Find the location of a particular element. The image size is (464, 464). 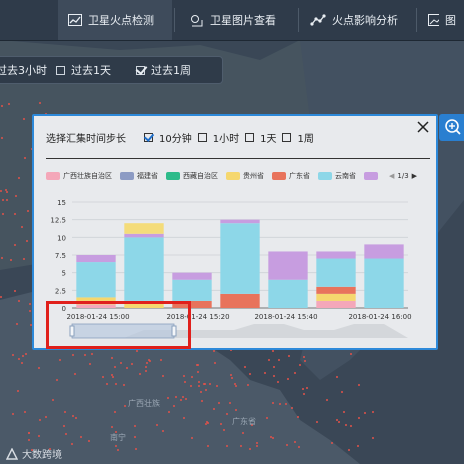

tab-label: 卫星火点检测 is located at coordinates (121, 20).